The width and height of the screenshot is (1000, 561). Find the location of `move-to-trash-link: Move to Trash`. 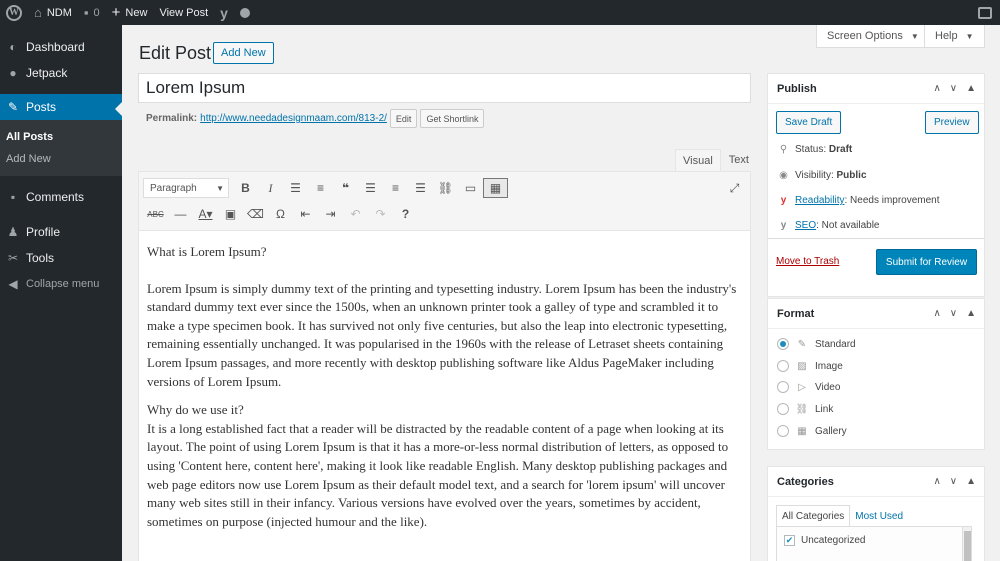

move-to-trash-link: Move to Trash is located at coordinates (807, 261).